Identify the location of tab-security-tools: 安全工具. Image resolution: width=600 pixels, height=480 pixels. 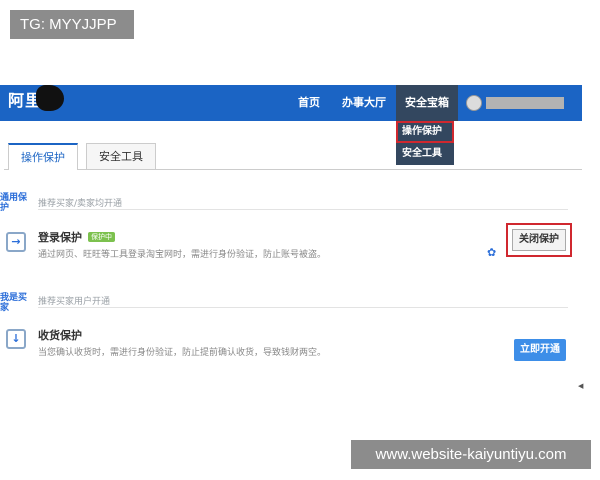
(121, 156).